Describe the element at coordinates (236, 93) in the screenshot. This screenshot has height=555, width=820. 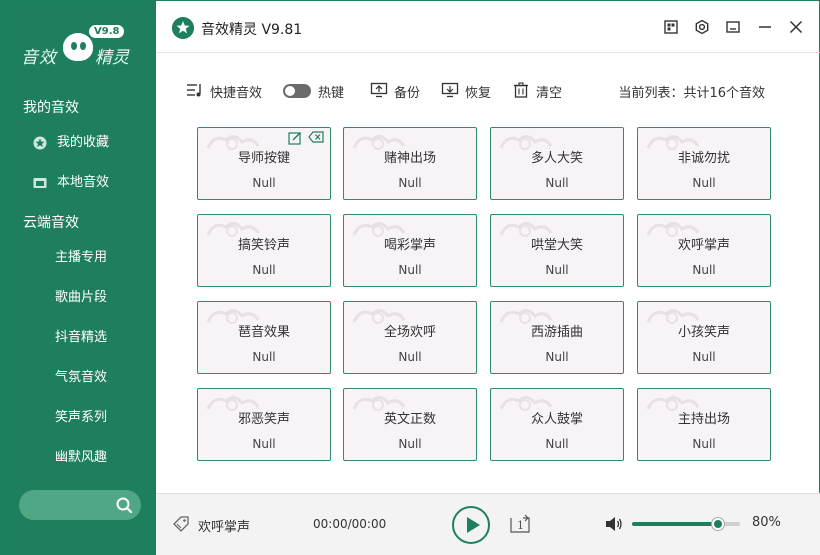
I see `shortcut-sounds-label: 快捷音效` at that location.